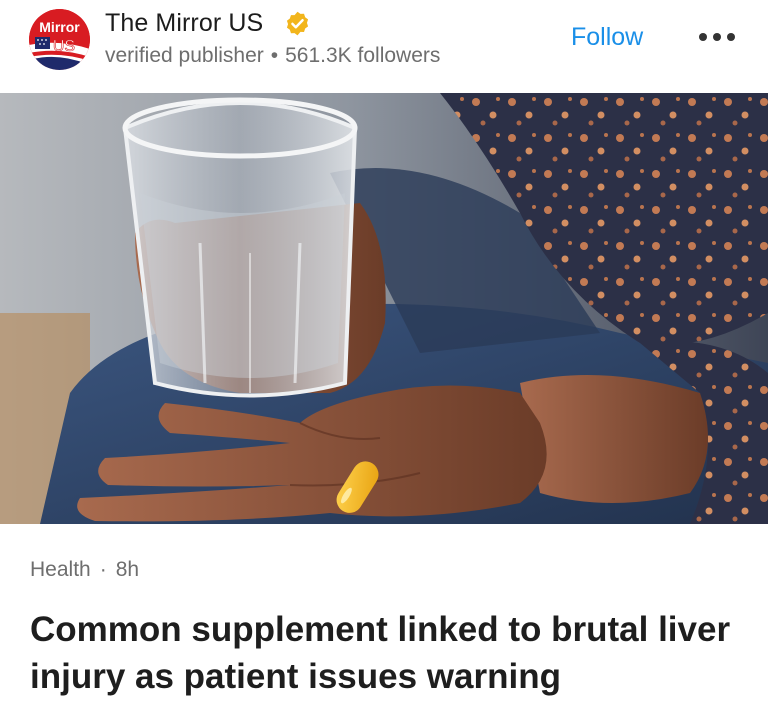 The image size is (768, 706). I want to click on follower-count: 561.3K followers, so click(363, 55).